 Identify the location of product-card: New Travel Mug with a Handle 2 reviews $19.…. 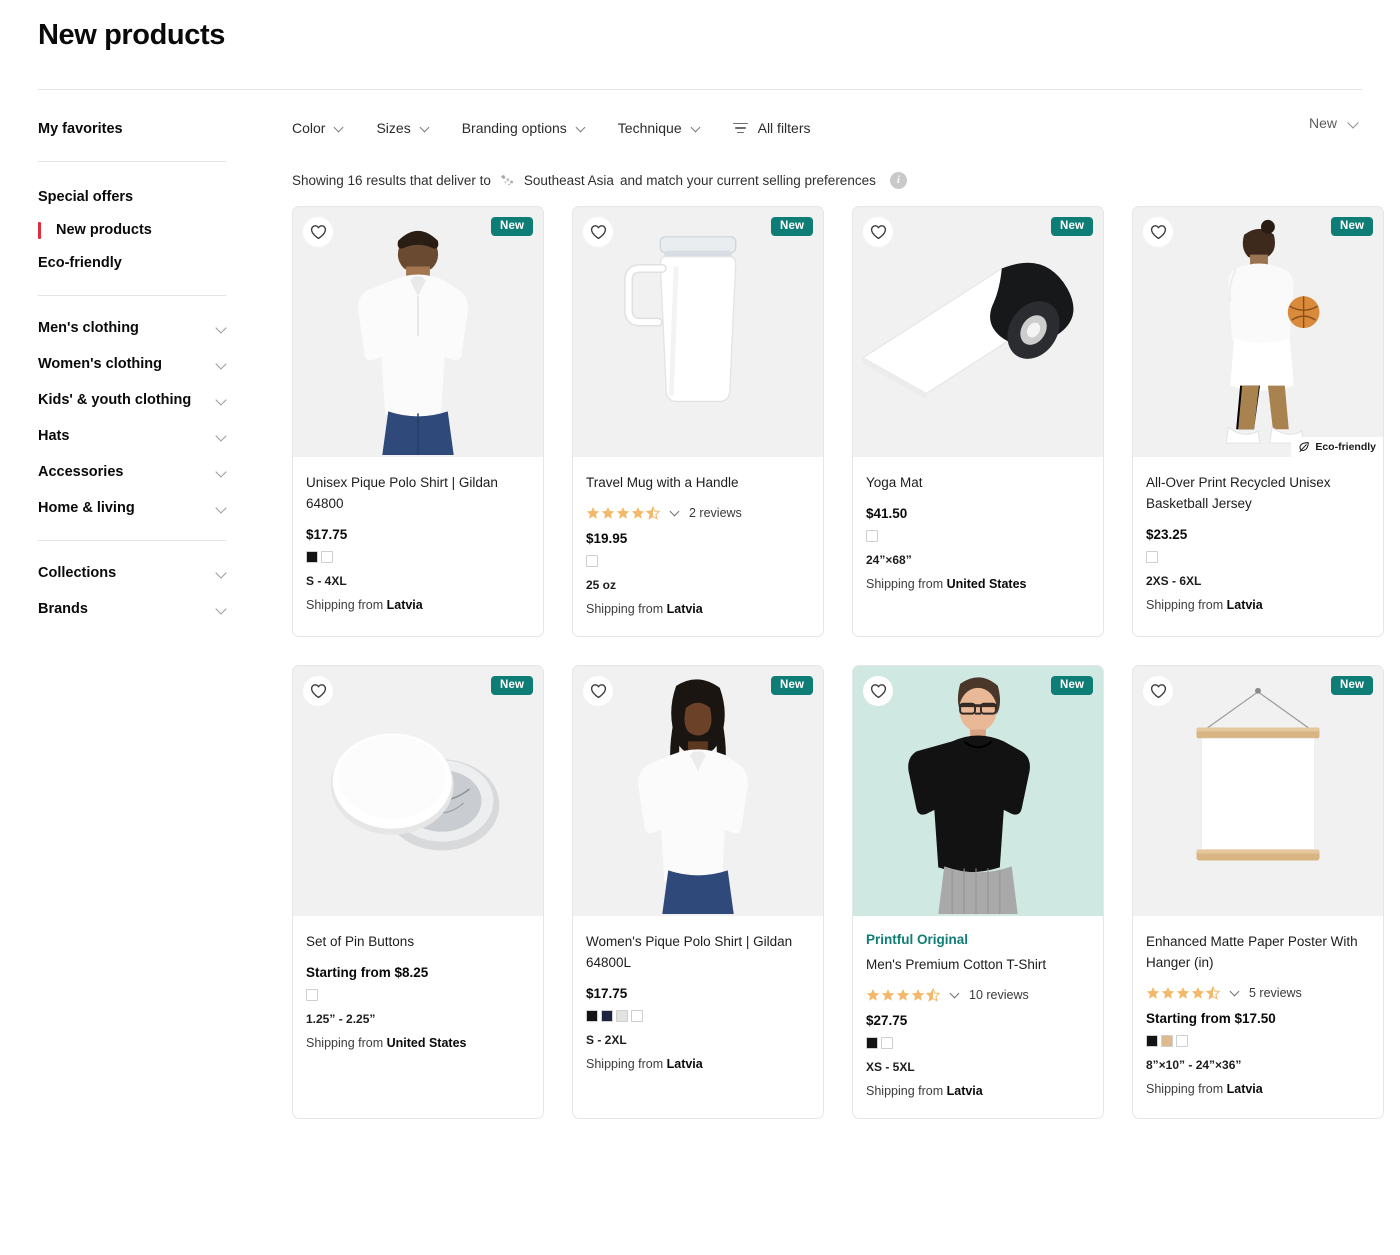
(698, 421).